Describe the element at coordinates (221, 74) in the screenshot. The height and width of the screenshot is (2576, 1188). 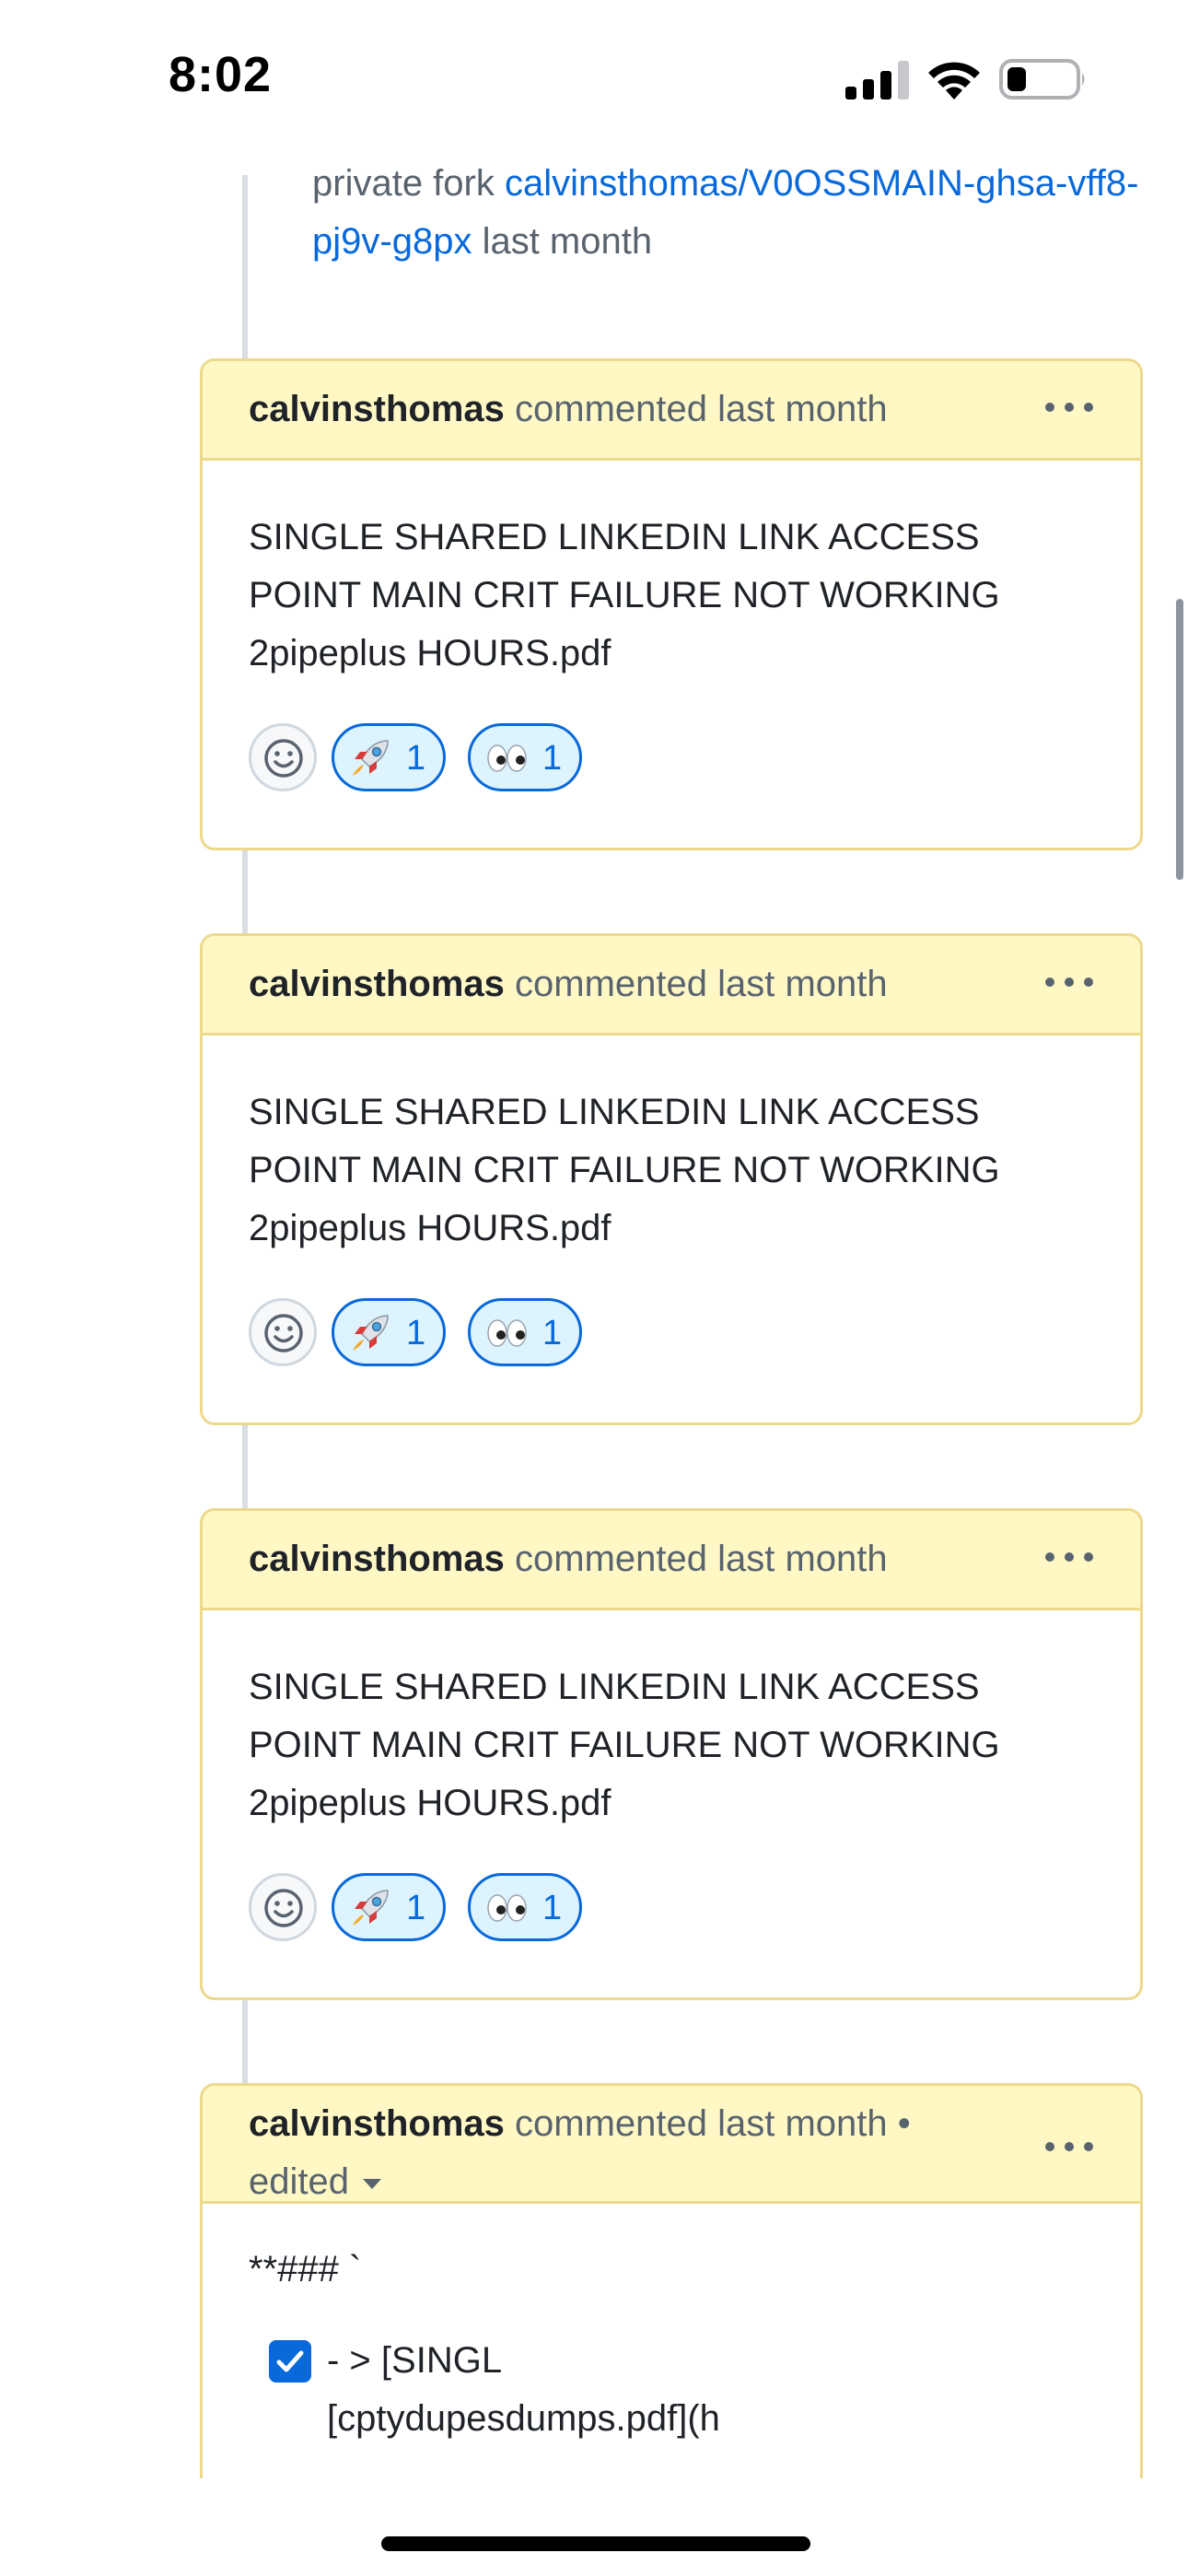
I see `status-time: 8:02` at that location.